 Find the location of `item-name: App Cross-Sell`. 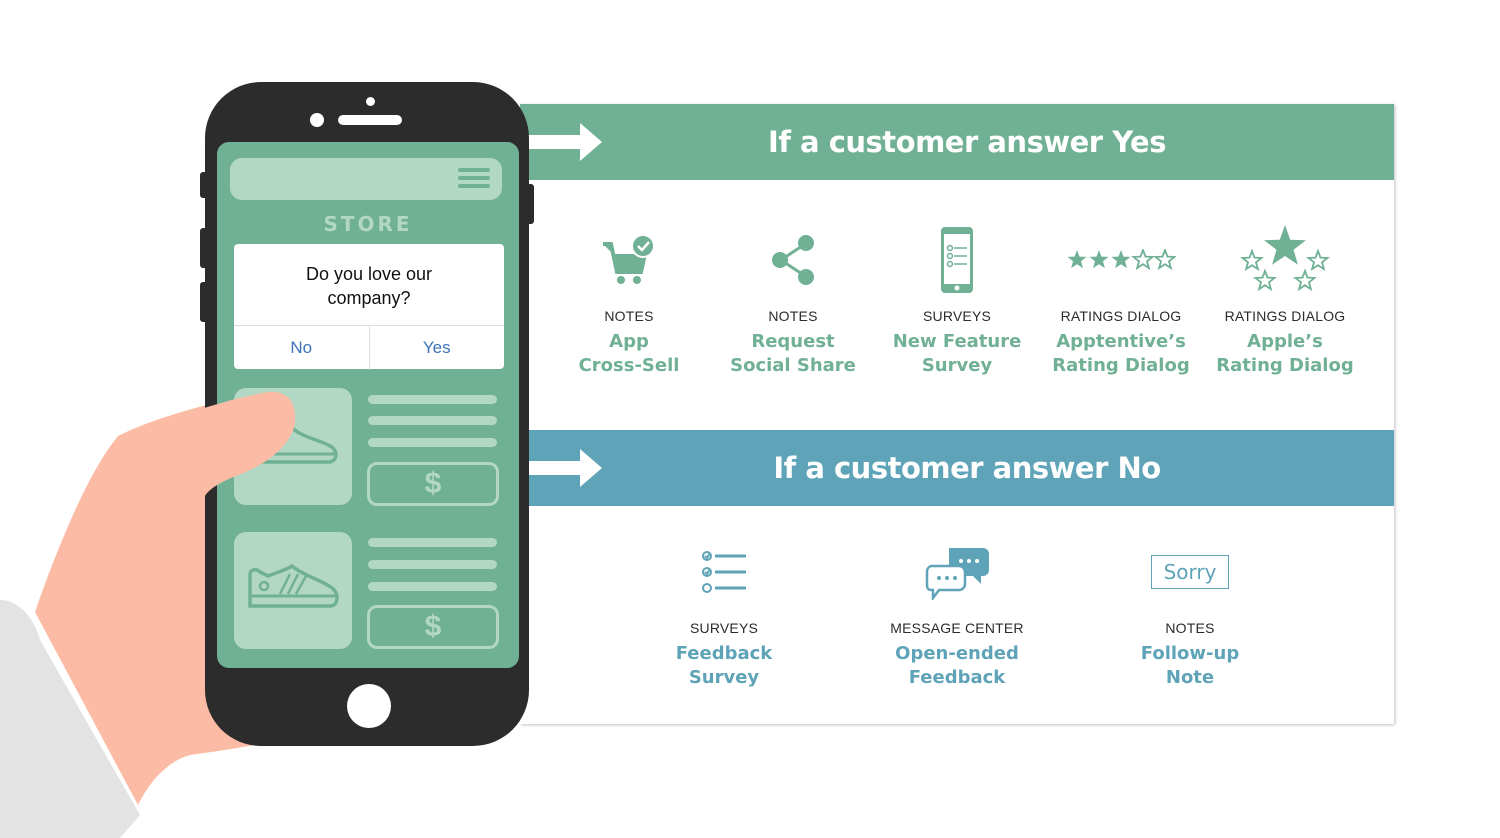

item-name: App Cross-Sell is located at coordinates (629, 353).